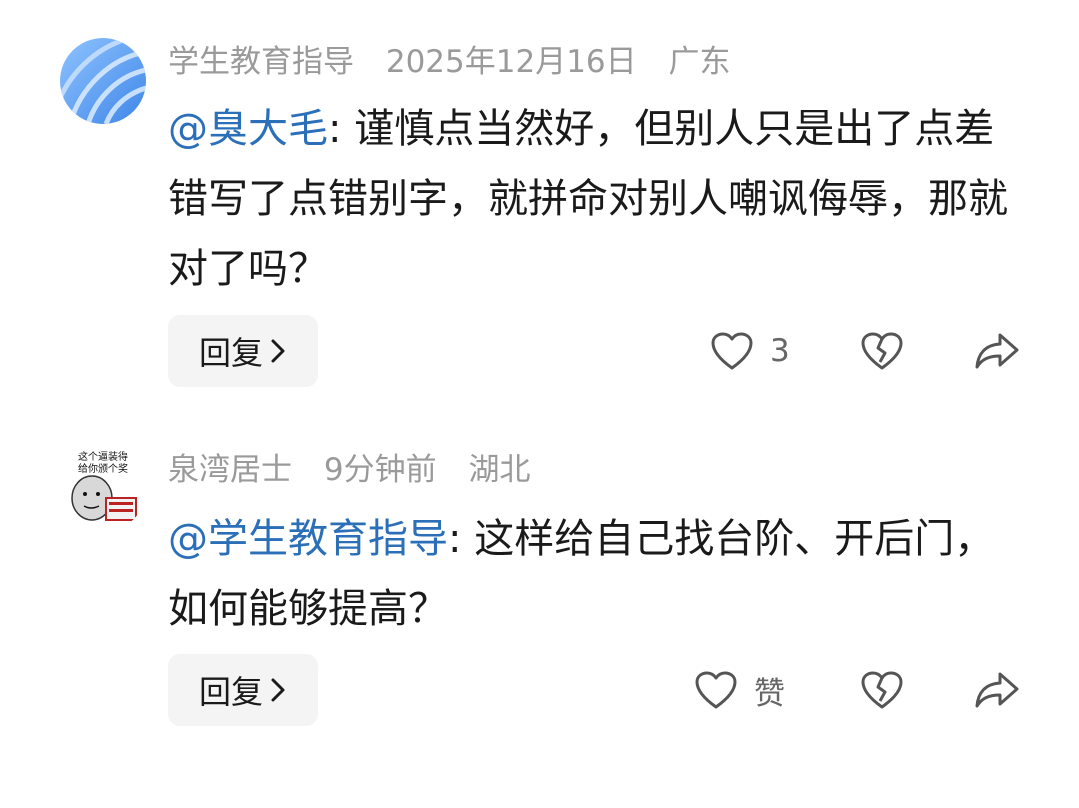 This screenshot has width=1079, height=808. Describe the element at coordinates (511, 62) in the screenshot. I see `comment-date: 2025年12月16日` at that location.